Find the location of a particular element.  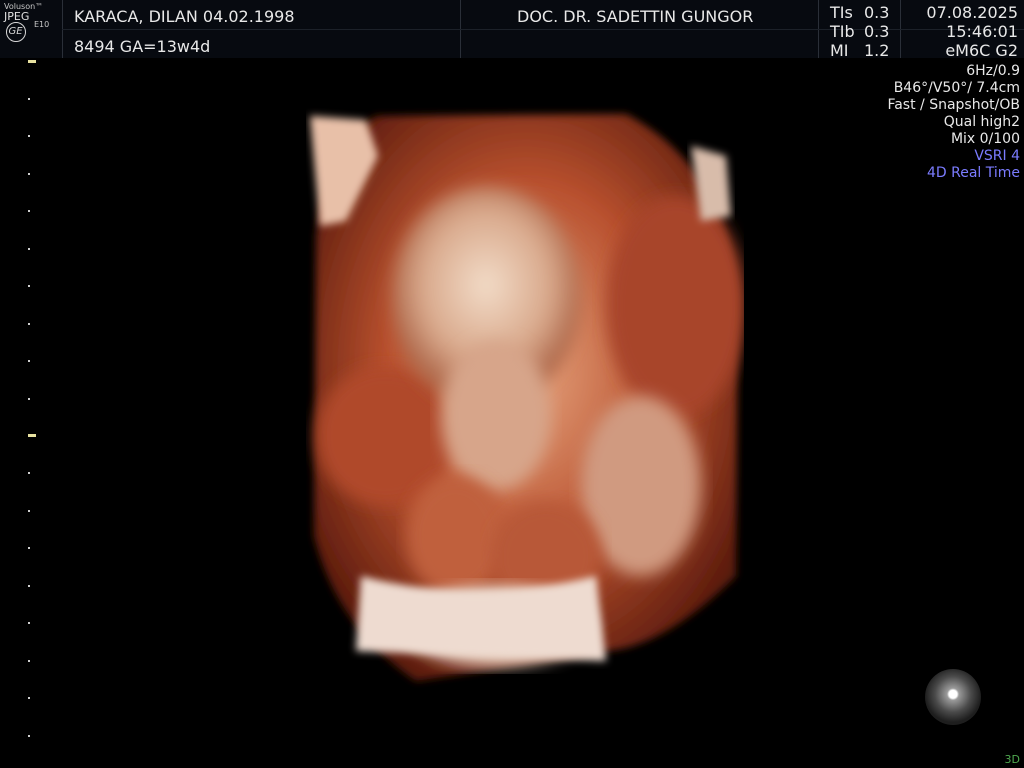

depth-ruler is located at coordinates (32, 408).